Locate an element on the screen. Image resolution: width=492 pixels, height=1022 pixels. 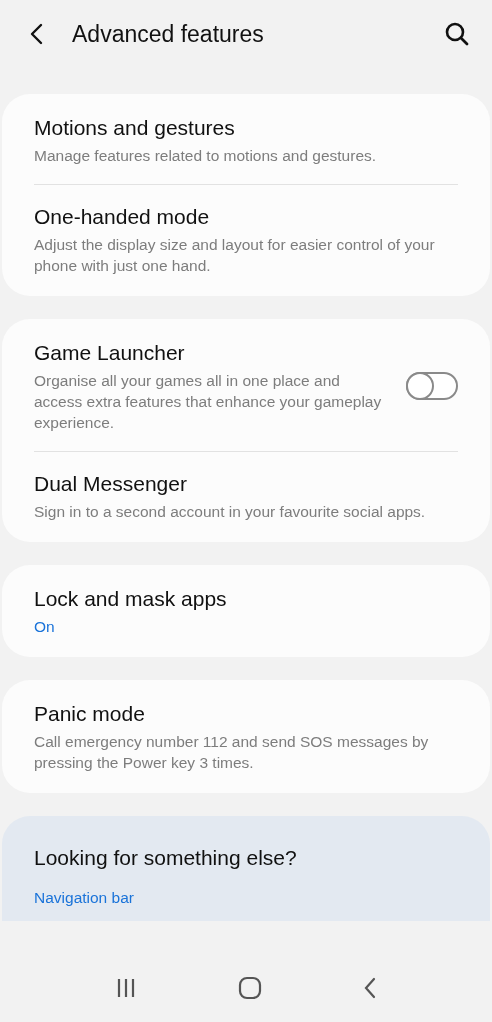
toggle-switch is located at coordinates (432, 386).